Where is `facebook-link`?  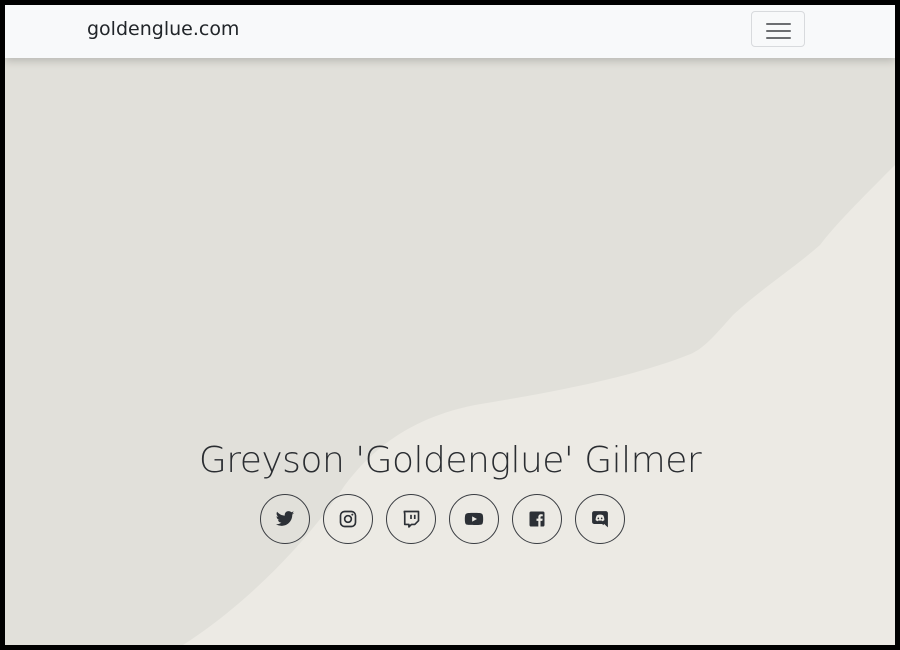
facebook-link is located at coordinates (537, 519).